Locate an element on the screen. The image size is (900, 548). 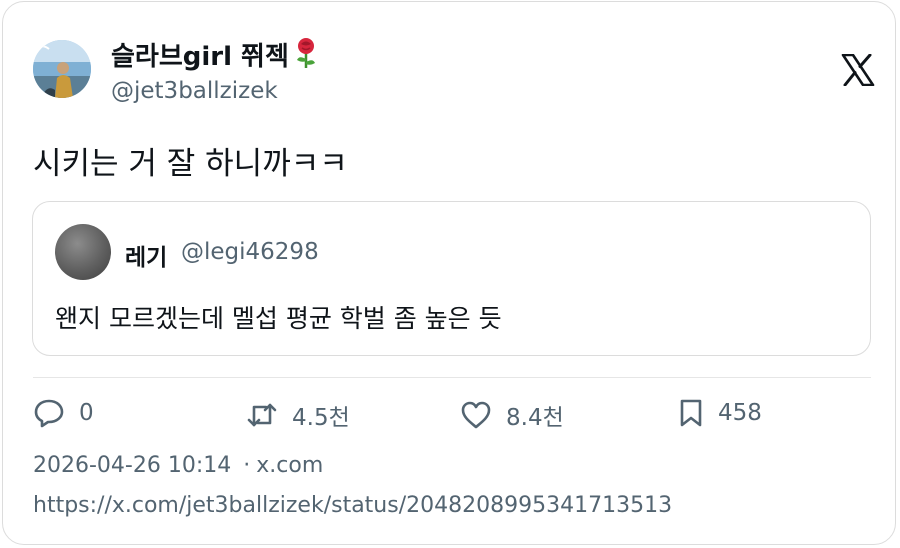
like-button: 8.4천 is located at coordinates (512, 415).